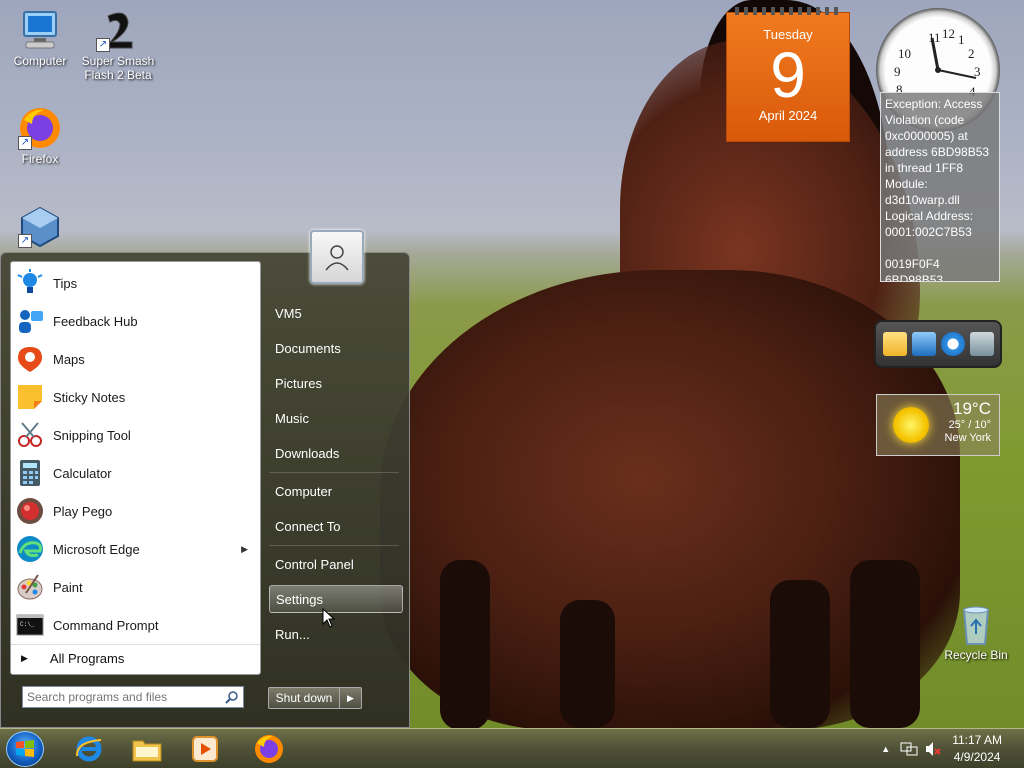 This screenshot has width=1024, height=768. Describe the element at coordinates (337, 257) in the screenshot. I see `user-picture` at that location.